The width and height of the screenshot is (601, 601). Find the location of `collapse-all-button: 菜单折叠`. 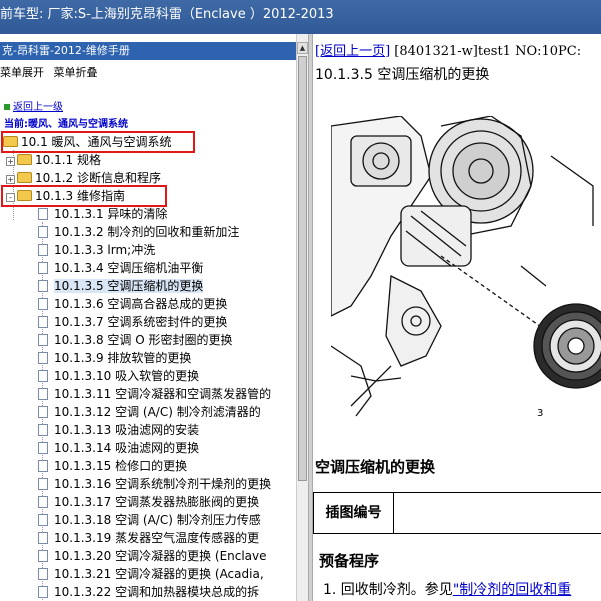

collapse-all-button: 菜单折叠 is located at coordinates (76, 72).